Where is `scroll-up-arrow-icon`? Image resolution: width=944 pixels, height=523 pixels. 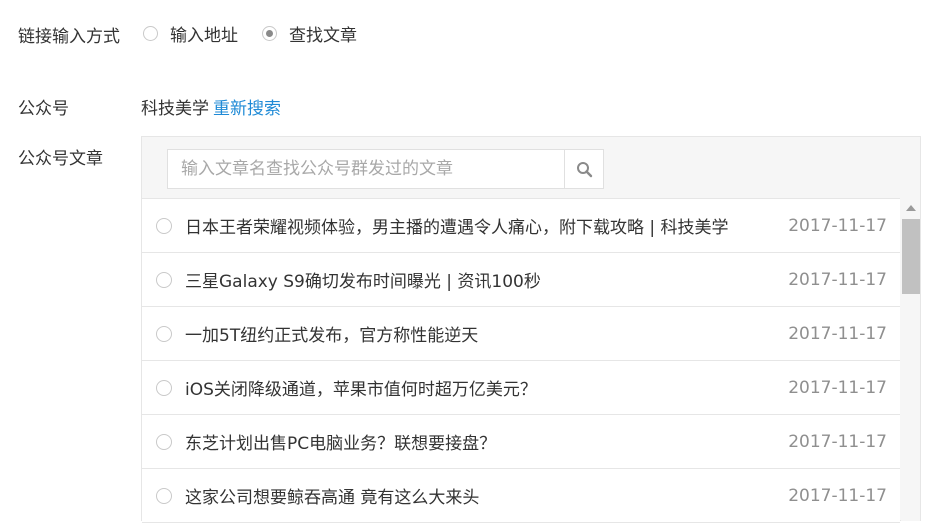
scroll-up-arrow-icon is located at coordinates (911, 208).